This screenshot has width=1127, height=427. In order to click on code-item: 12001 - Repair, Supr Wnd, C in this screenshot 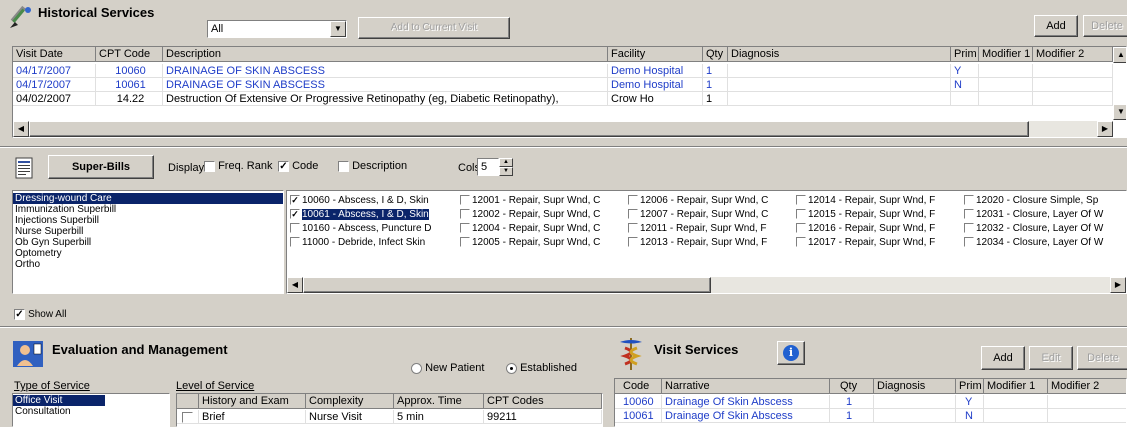, I will do `click(544, 200)`.